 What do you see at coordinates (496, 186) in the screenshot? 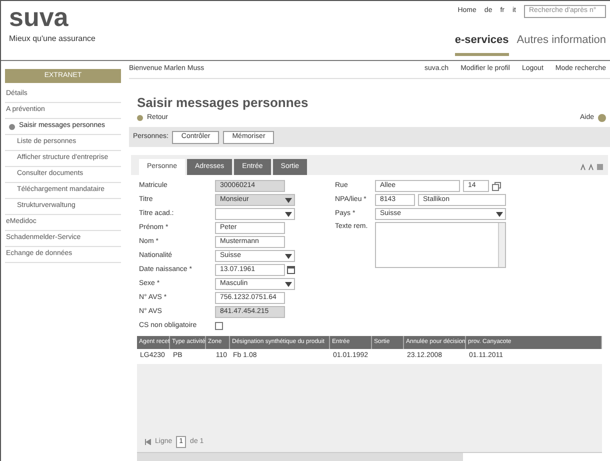
I see `copy-icon` at bounding box center [496, 186].